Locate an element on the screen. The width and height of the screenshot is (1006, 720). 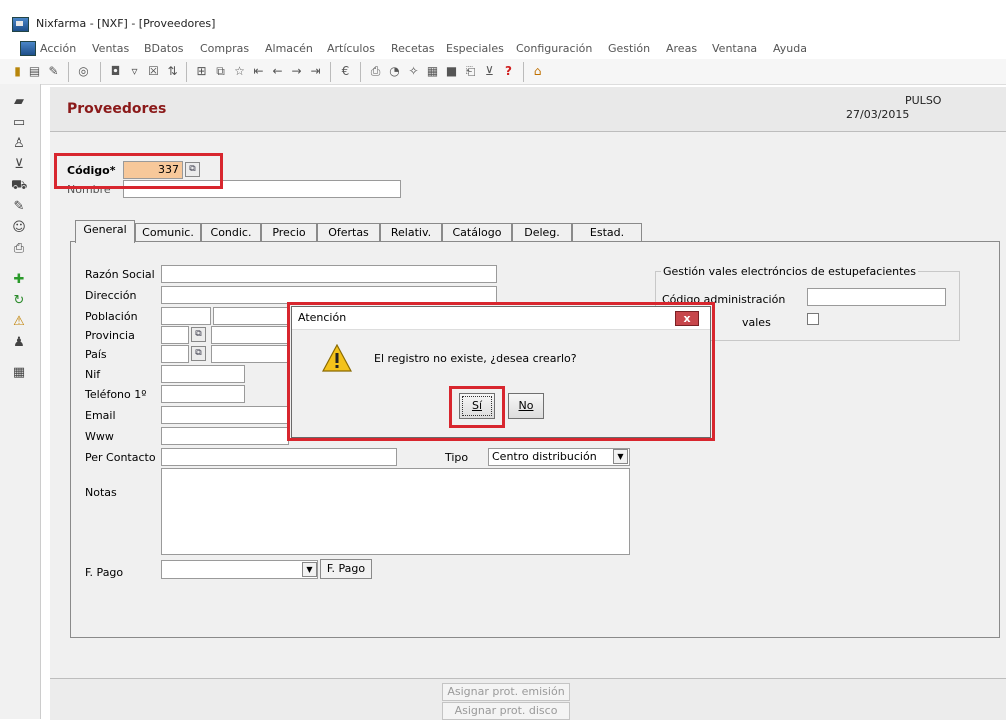
menu-almacen: Almacén is located at coordinates (289, 48).